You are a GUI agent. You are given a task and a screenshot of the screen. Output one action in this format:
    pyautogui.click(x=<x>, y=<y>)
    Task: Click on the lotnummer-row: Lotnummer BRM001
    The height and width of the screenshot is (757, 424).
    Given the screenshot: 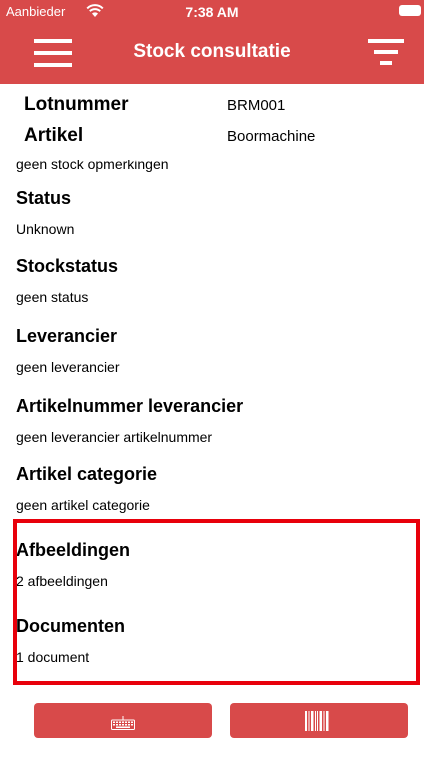 What is the action you would take?
    pyautogui.click(x=214, y=105)
    